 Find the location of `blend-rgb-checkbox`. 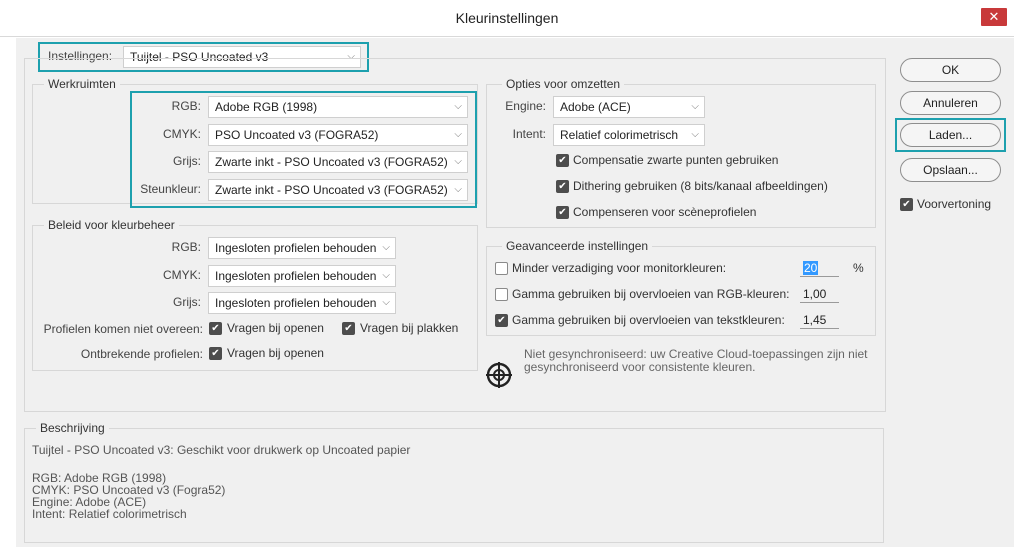

blend-rgb-checkbox is located at coordinates (501, 294).